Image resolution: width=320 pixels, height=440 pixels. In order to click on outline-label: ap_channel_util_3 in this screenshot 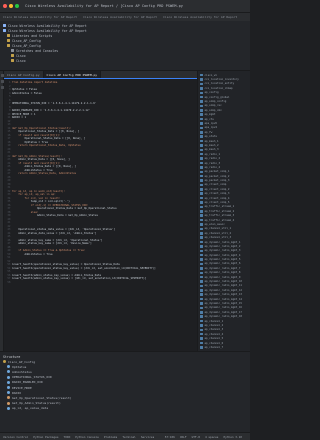, I will do `click(218, 238)`.